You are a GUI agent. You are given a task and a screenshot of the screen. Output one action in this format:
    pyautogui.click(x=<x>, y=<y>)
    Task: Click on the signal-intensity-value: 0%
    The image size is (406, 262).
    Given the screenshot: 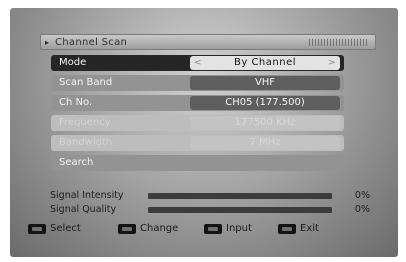 What is the action you would take?
    pyautogui.click(x=362, y=195)
    